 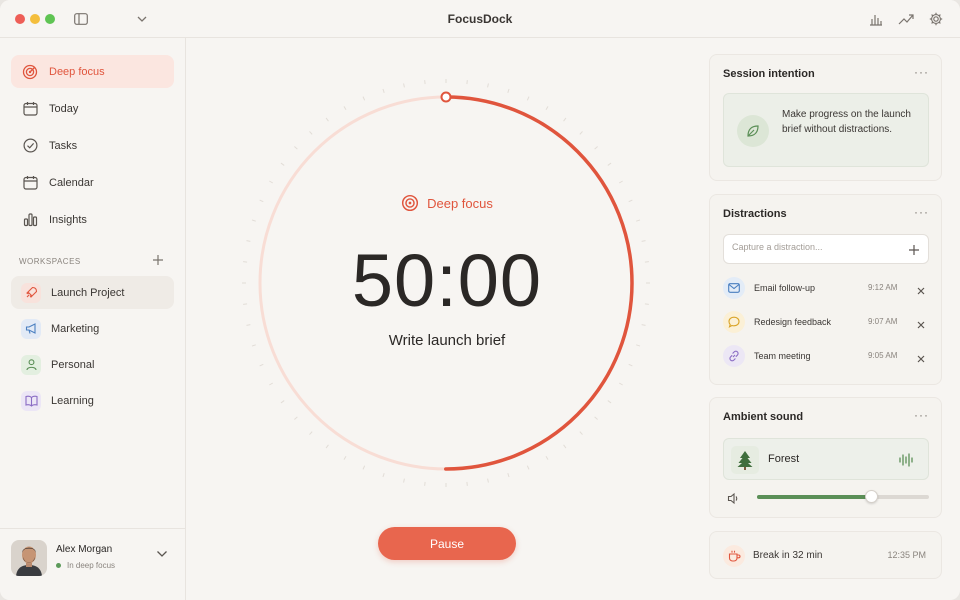 I want to click on break-label: Break in 32 min, so click(x=788, y=555).